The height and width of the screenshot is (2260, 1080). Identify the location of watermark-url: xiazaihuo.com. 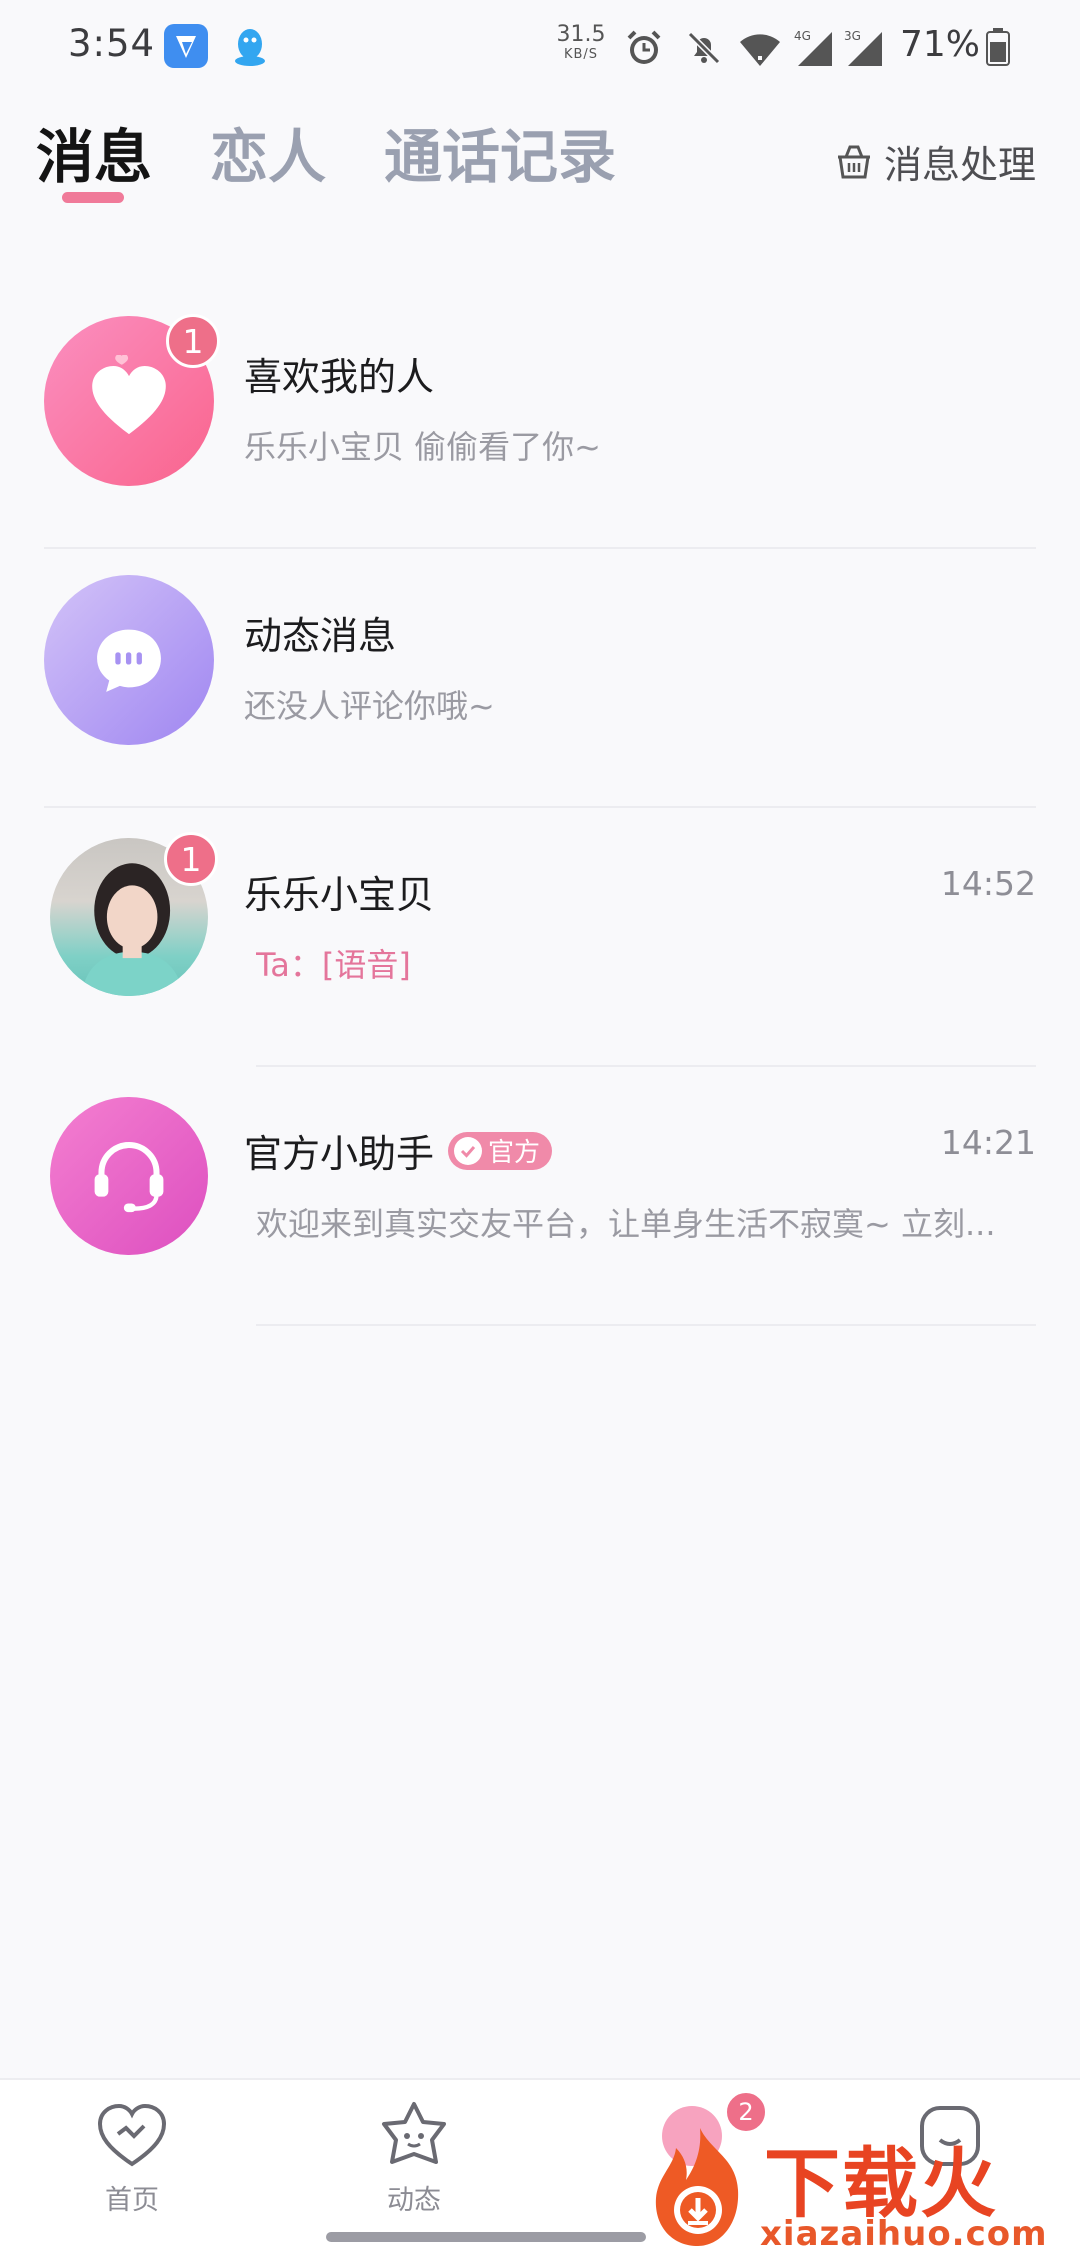
(904, 2234).